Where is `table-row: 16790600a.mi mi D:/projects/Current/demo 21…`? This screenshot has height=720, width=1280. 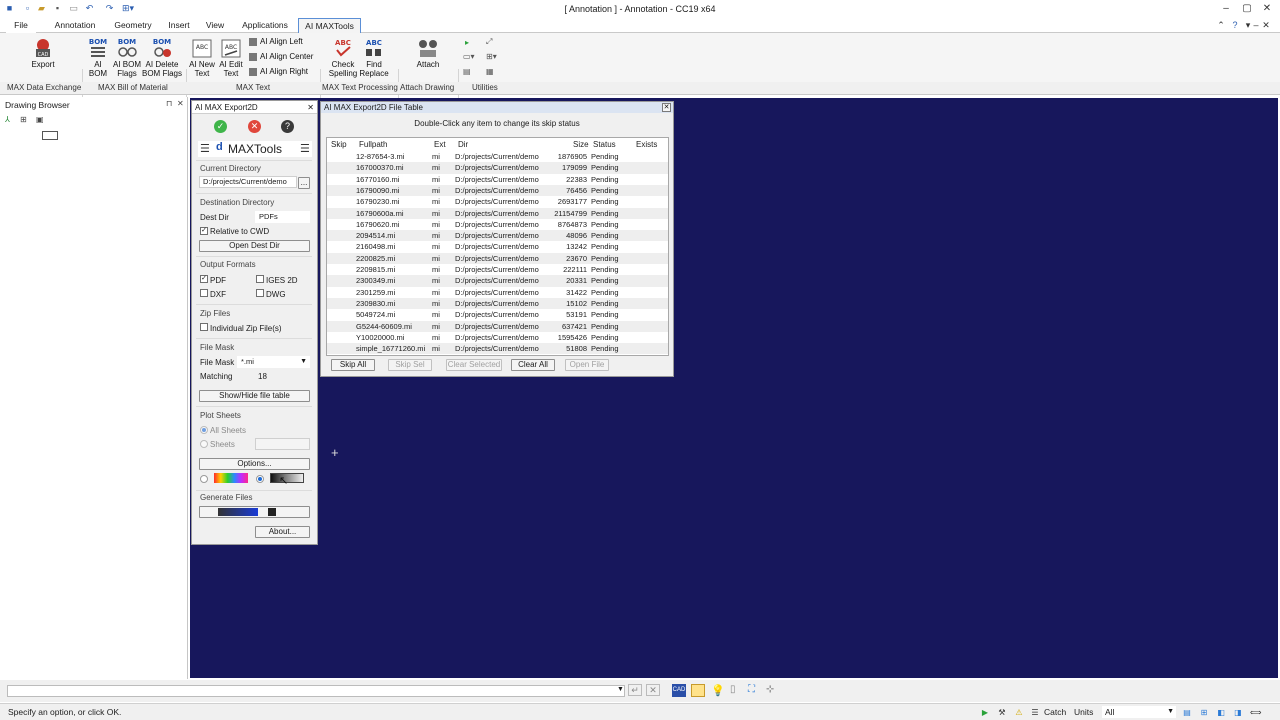 table-row: 16790600a.mi mi D:/projects/Current/demo 21… is located at coordinates (497, 213).